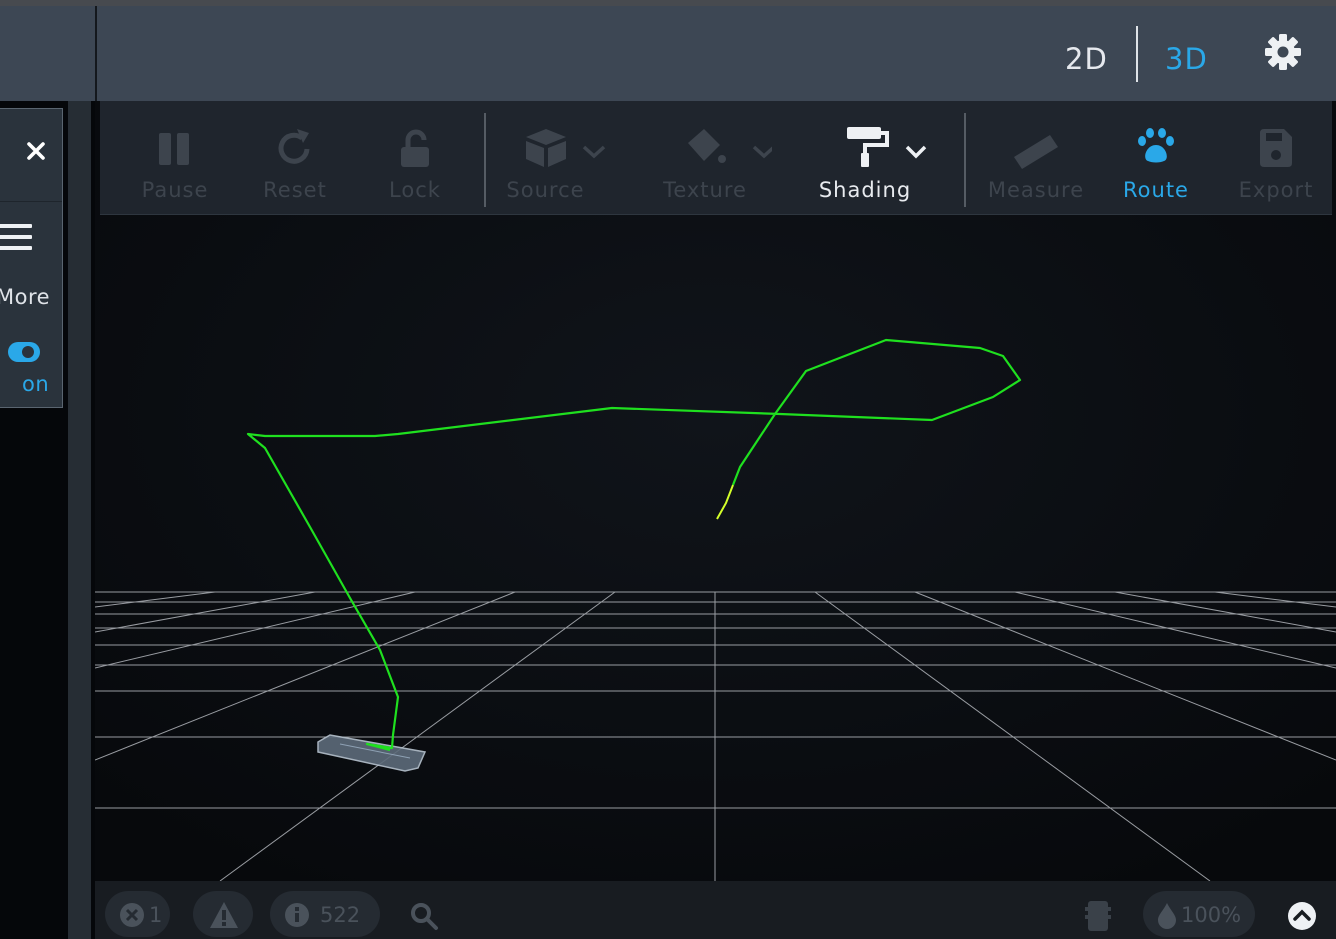  I want to click on route-label: Route, so click(1156, 190).